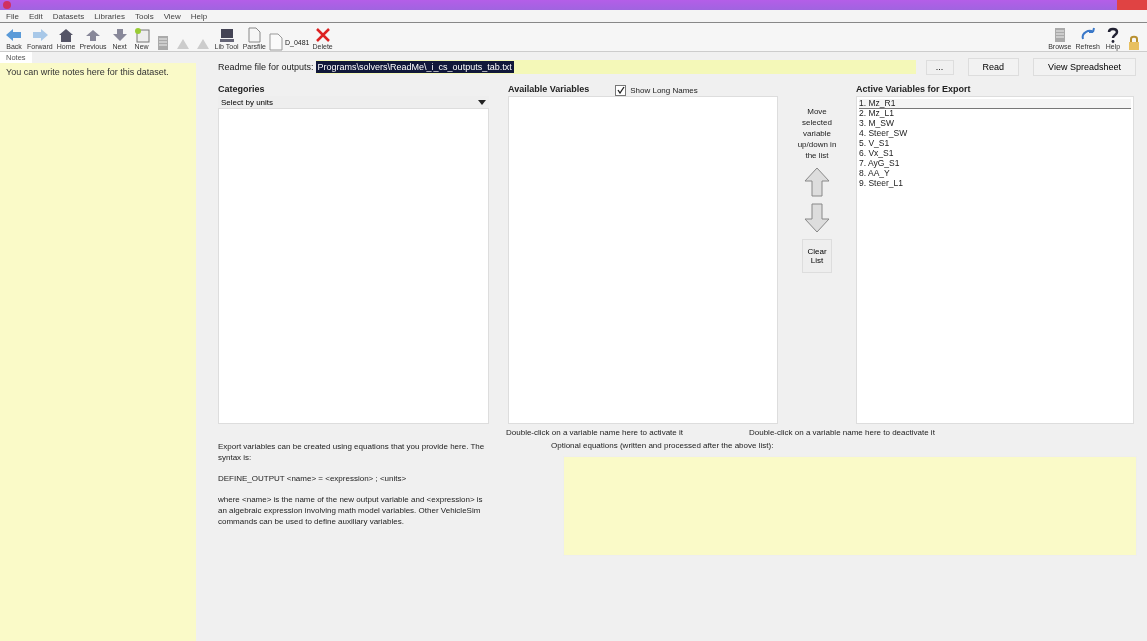 This screenshot has width=1147, height=641. Describe the element at coordinates (68, 16) in the screenshot. I see `menu-item: Datasets` at that location.